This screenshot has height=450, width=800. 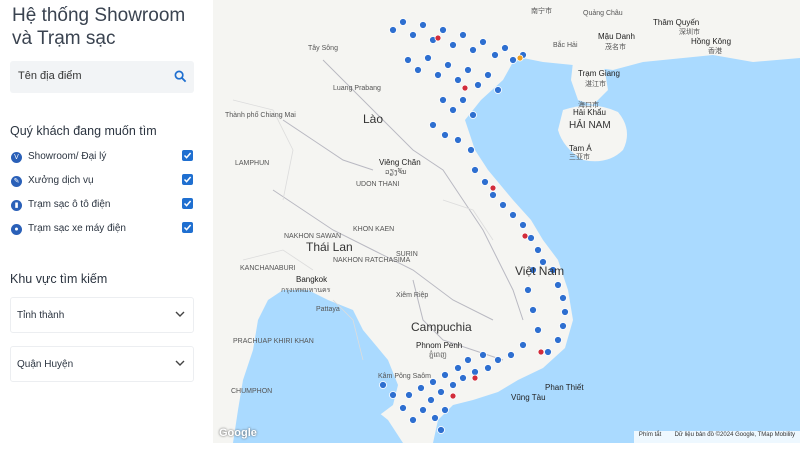 I want to click on map-label-nakhon-ratchasima: NAKHON RATCHASIMA, so click(x=372, y=260).